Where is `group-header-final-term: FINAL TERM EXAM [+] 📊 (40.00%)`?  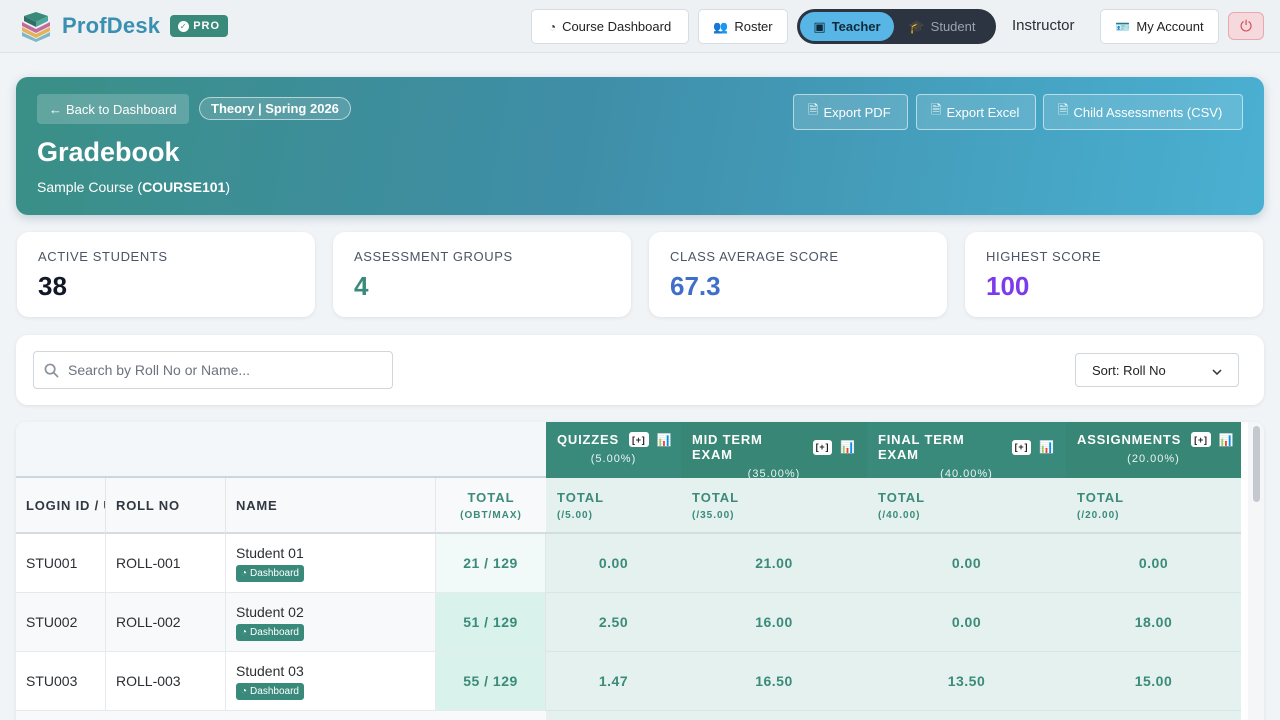 group-header-final-term: FINAL TERM EXAM [+] 📊 (40.00%) is located at coordinates (966, 451).